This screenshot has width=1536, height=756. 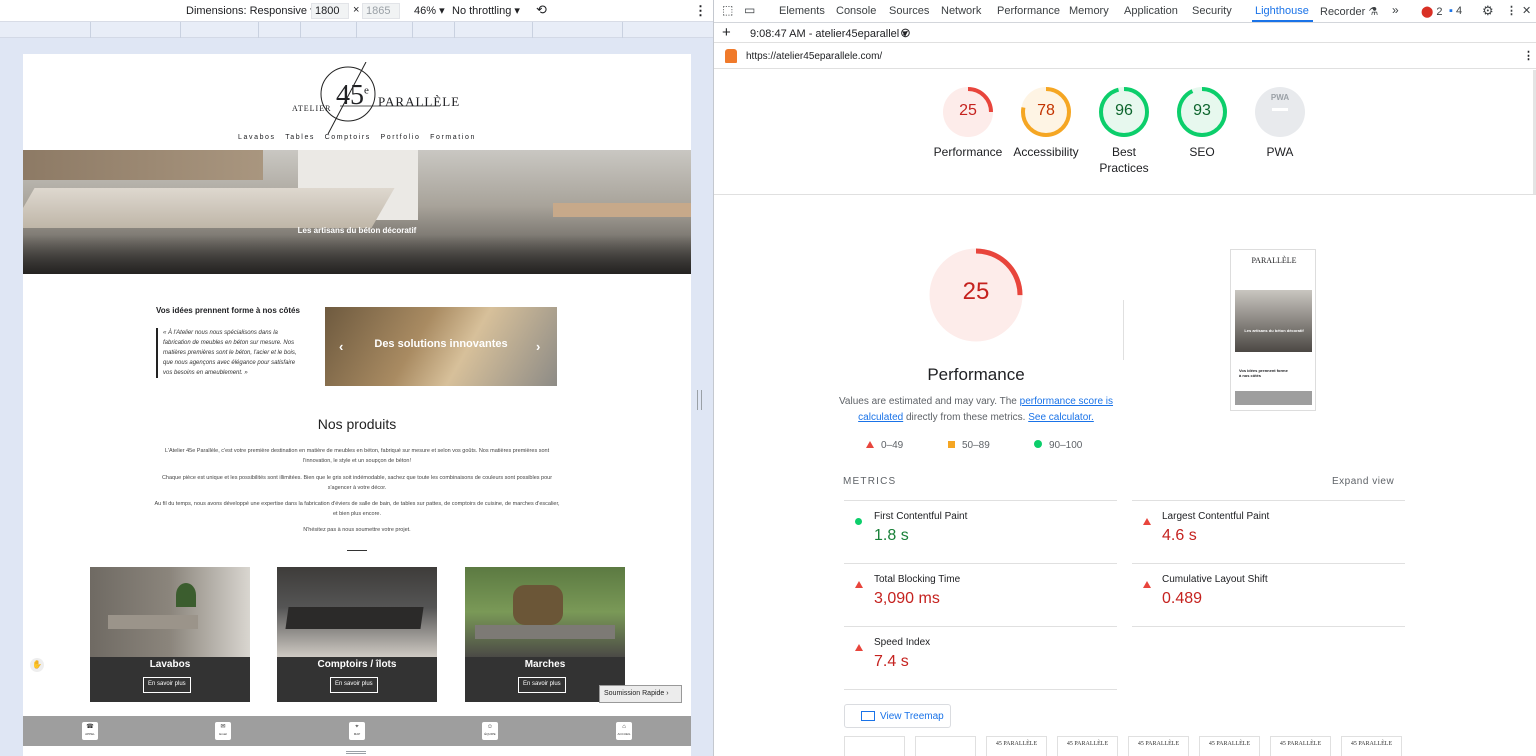 What do you see at coordinates (1179, 535) in the screenshot?
I see `metric-value: 4.6 s` at bounding box center [1179, 535].